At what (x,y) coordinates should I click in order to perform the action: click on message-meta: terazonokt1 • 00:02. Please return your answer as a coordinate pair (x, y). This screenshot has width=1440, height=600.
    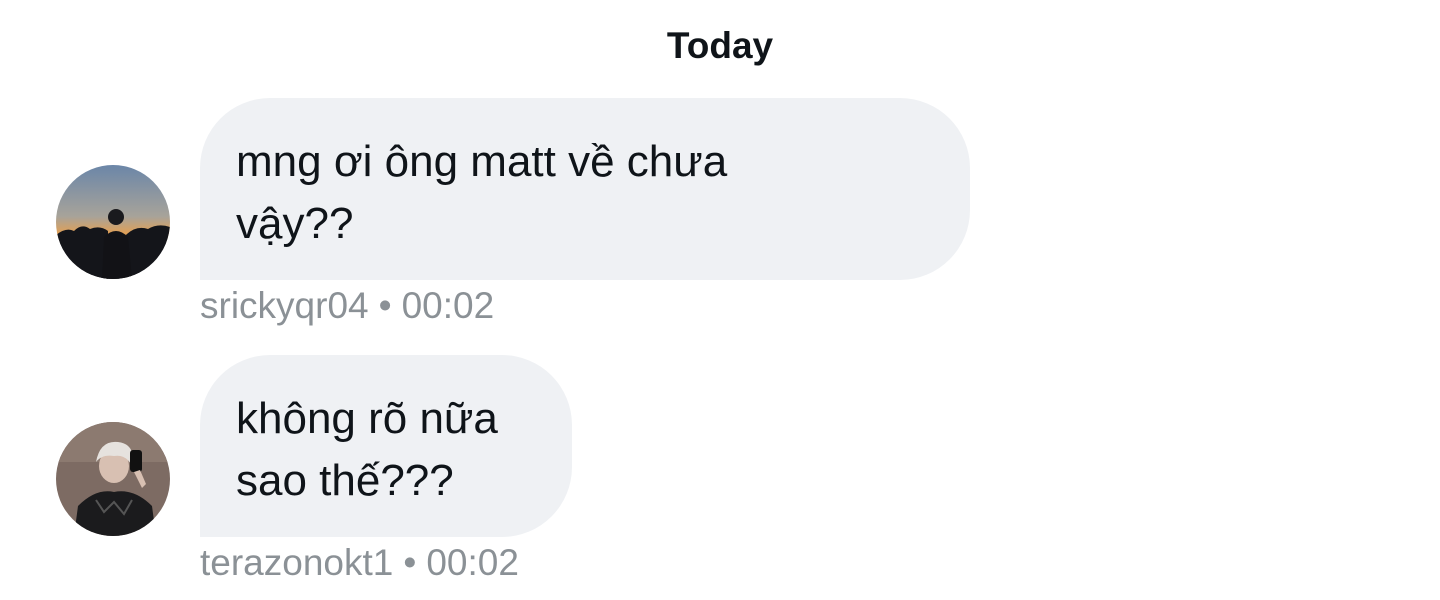
    Looking at the image, I should click on (359, 563).